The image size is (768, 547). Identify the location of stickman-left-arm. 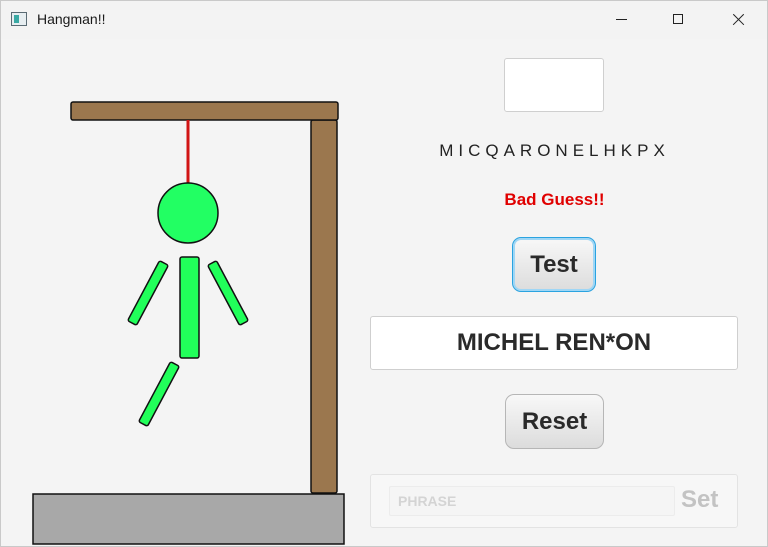
(148, 293).